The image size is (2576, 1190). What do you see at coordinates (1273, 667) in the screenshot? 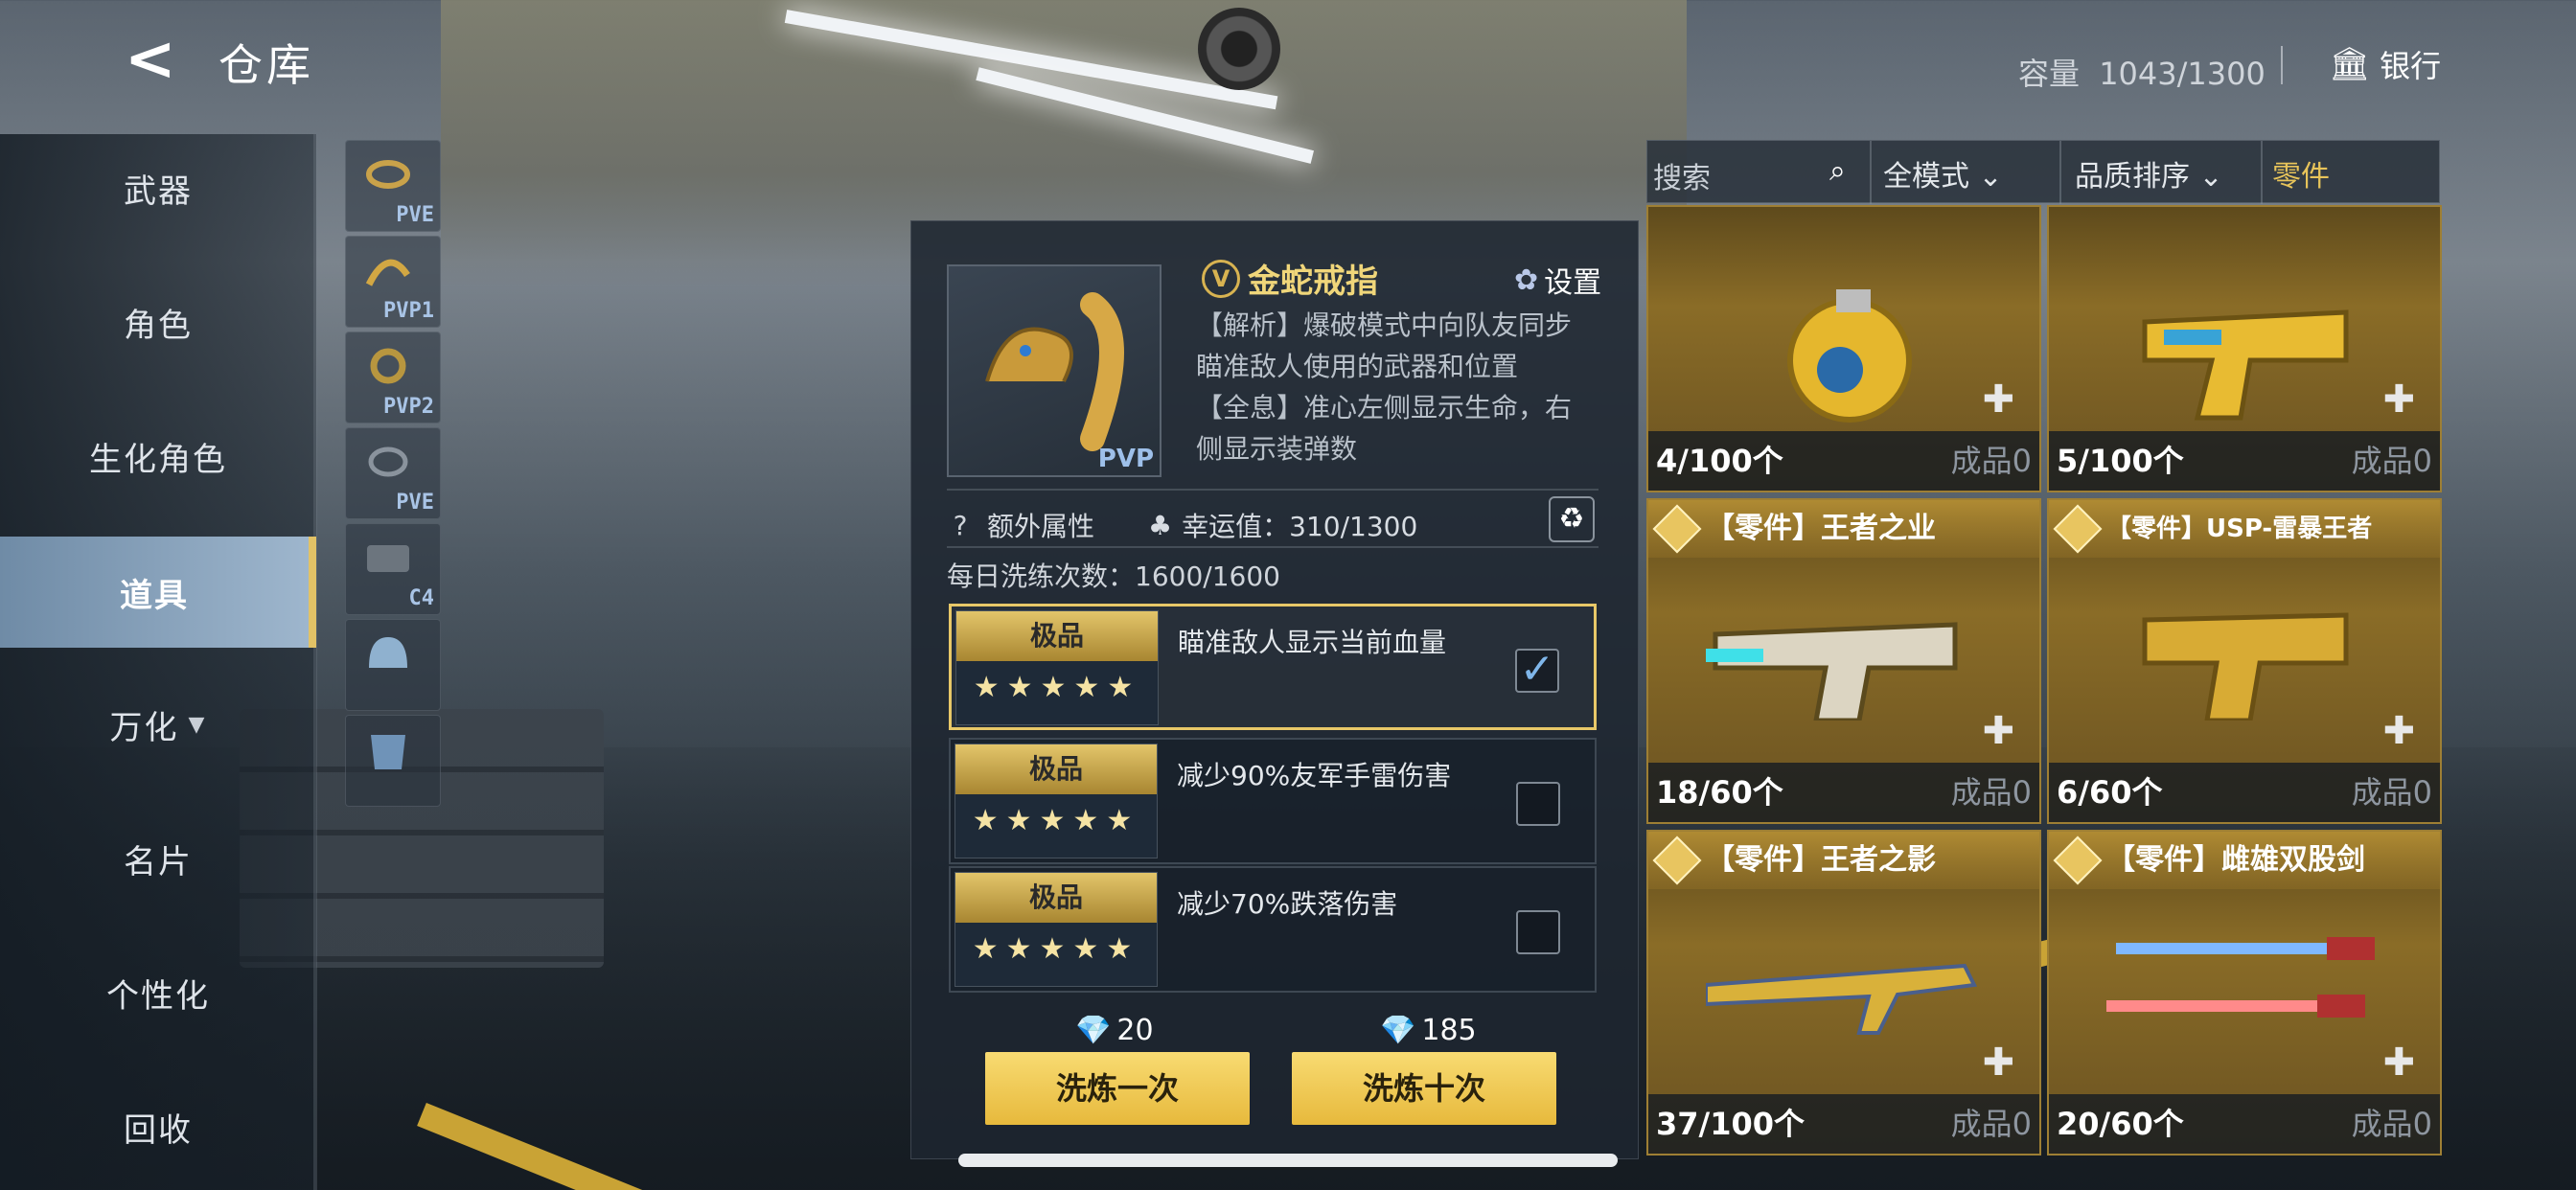
I see `refine-option: 极品 ★★★★★ 瞄准敌人显示当前血量 ✓` at bounding box center [1273, 667].